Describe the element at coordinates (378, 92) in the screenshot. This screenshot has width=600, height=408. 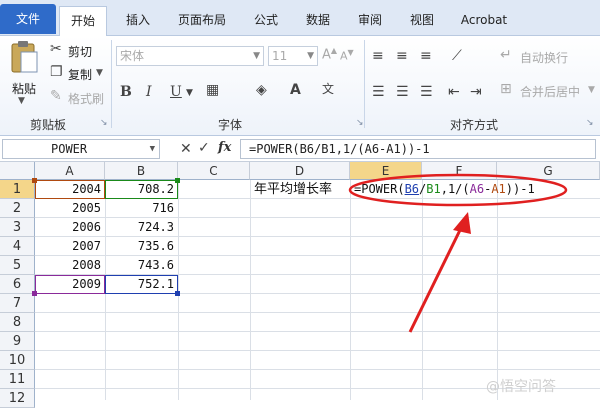
I see `align-left-icon: ☰` at that location.